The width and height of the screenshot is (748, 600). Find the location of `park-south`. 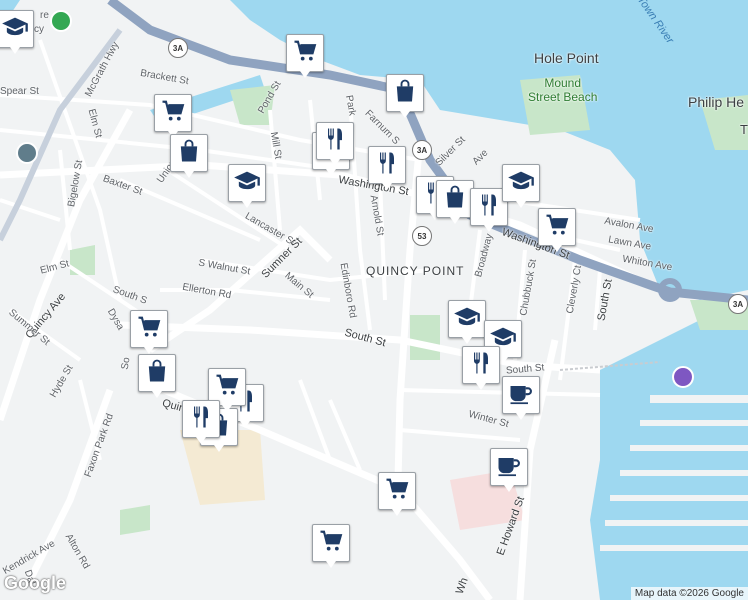

park-south is located at coordinates (425, 337).